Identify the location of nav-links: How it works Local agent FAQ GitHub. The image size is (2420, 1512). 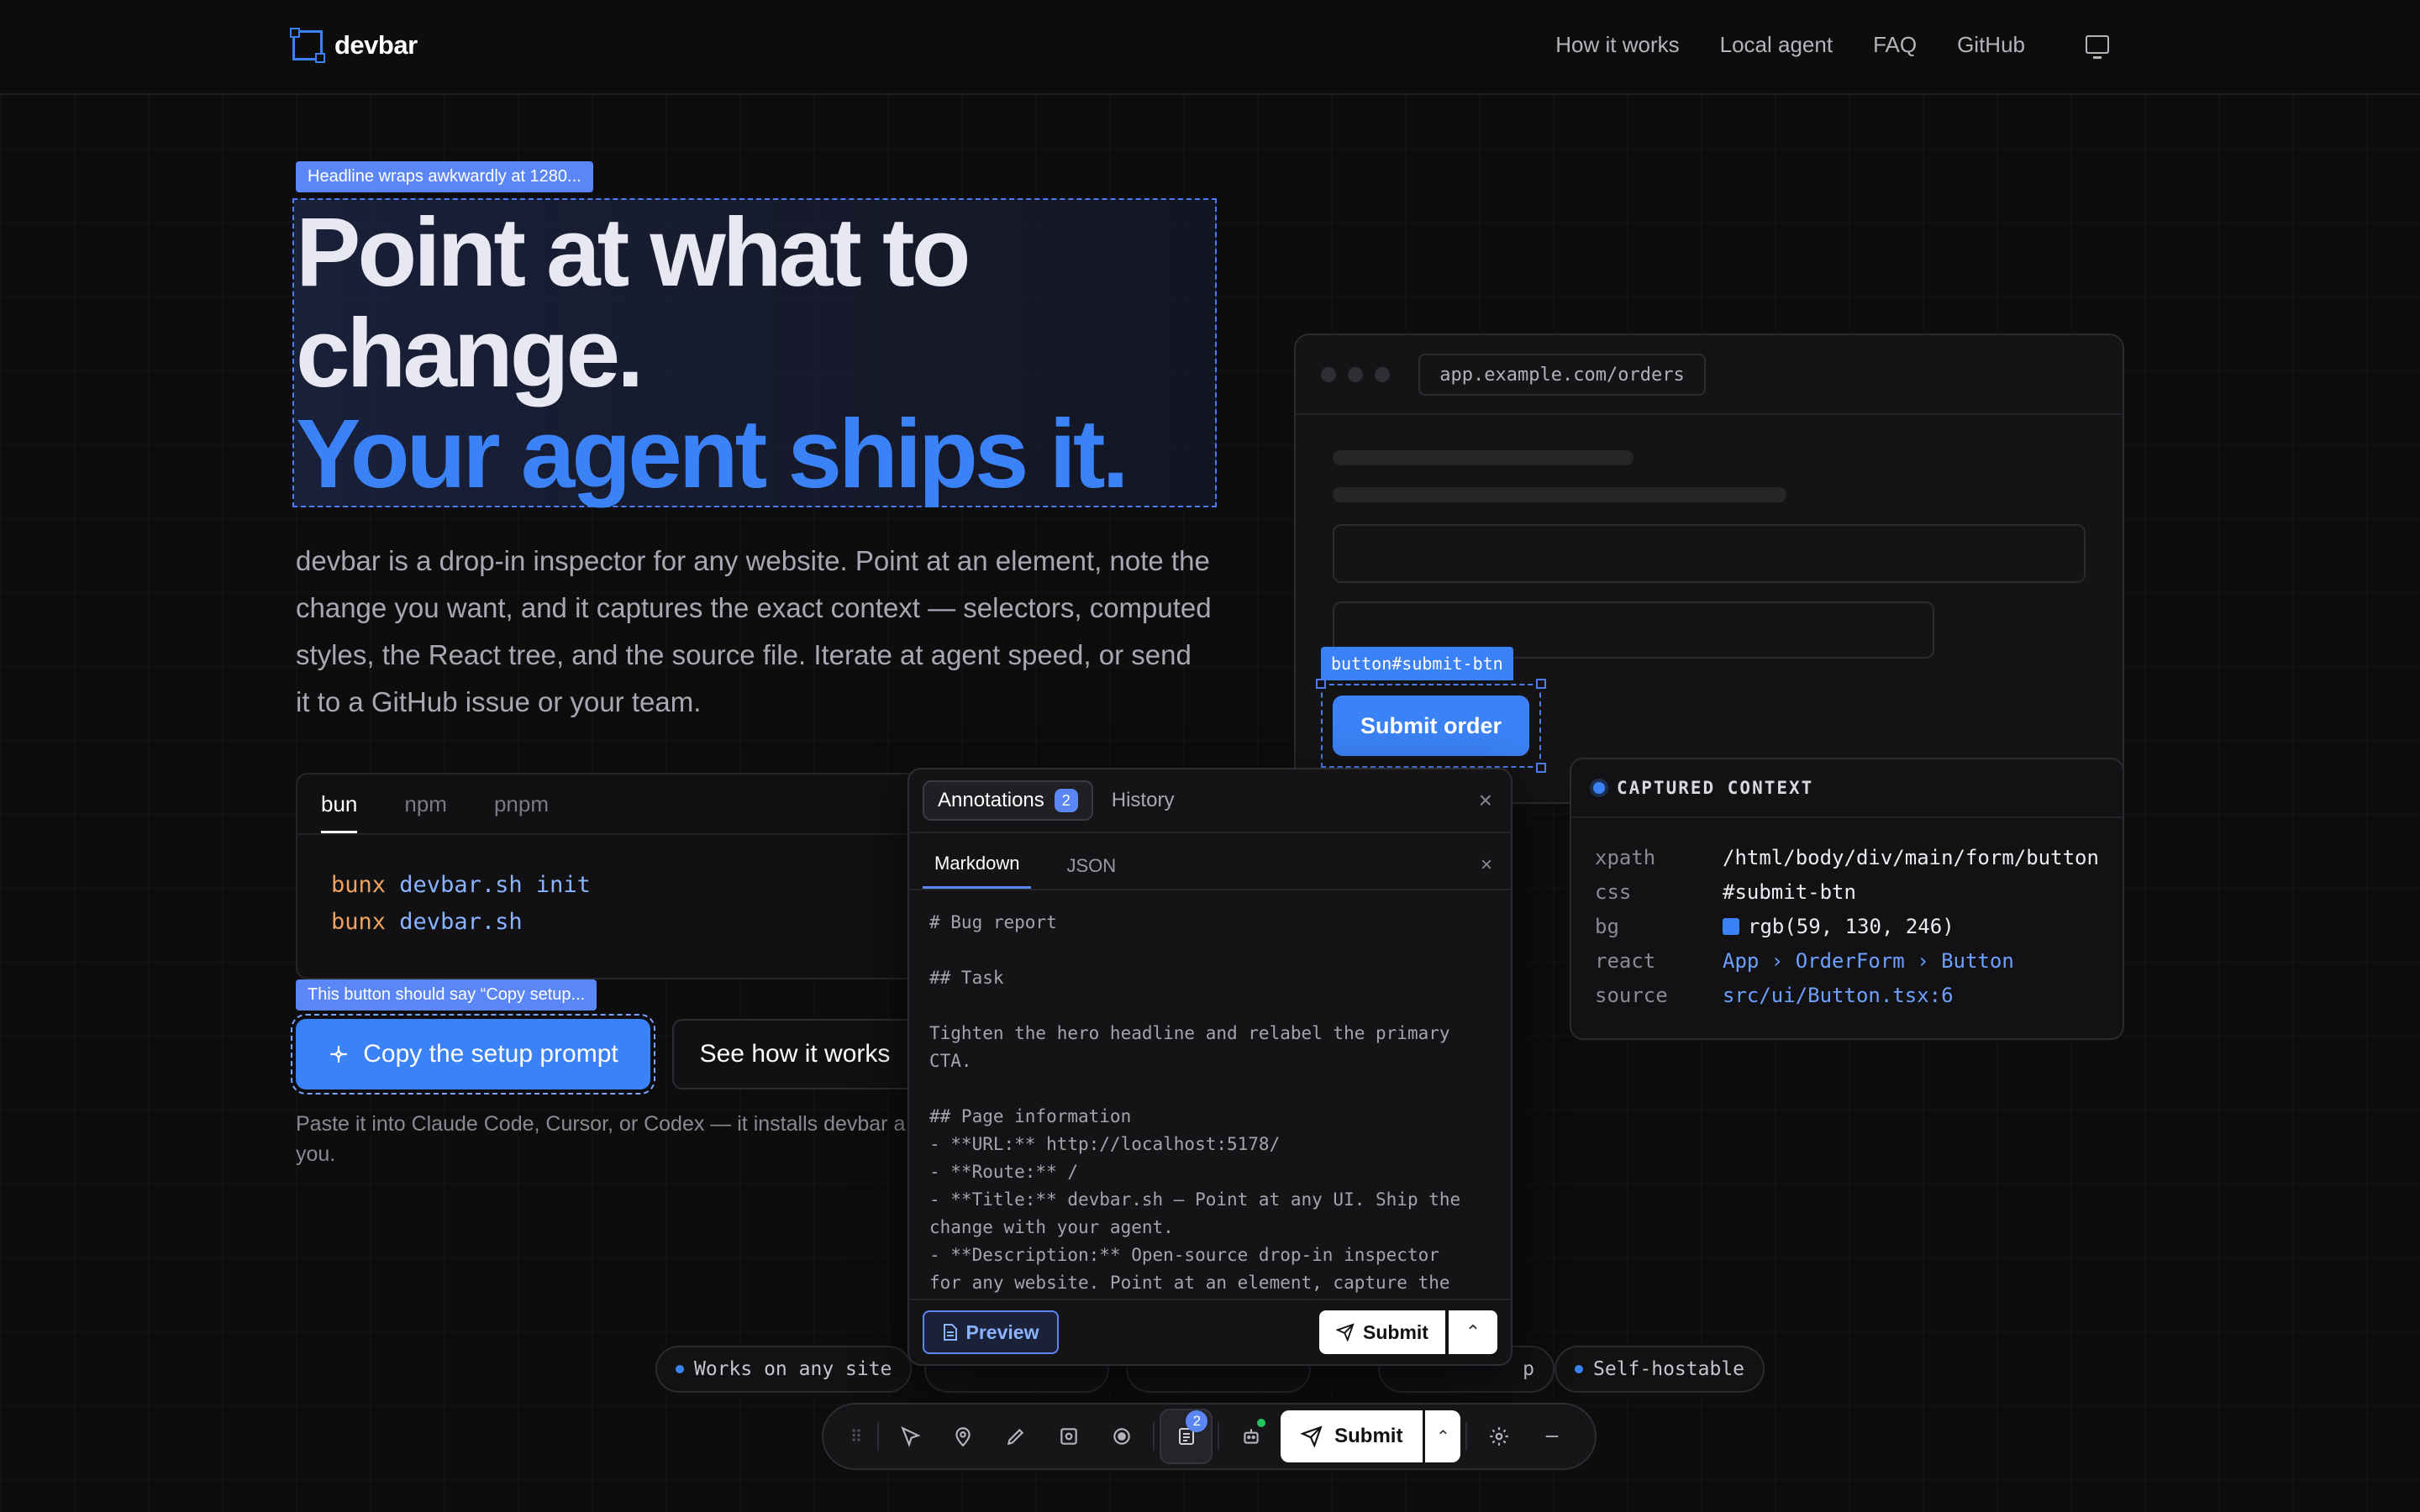
(1790, 45).